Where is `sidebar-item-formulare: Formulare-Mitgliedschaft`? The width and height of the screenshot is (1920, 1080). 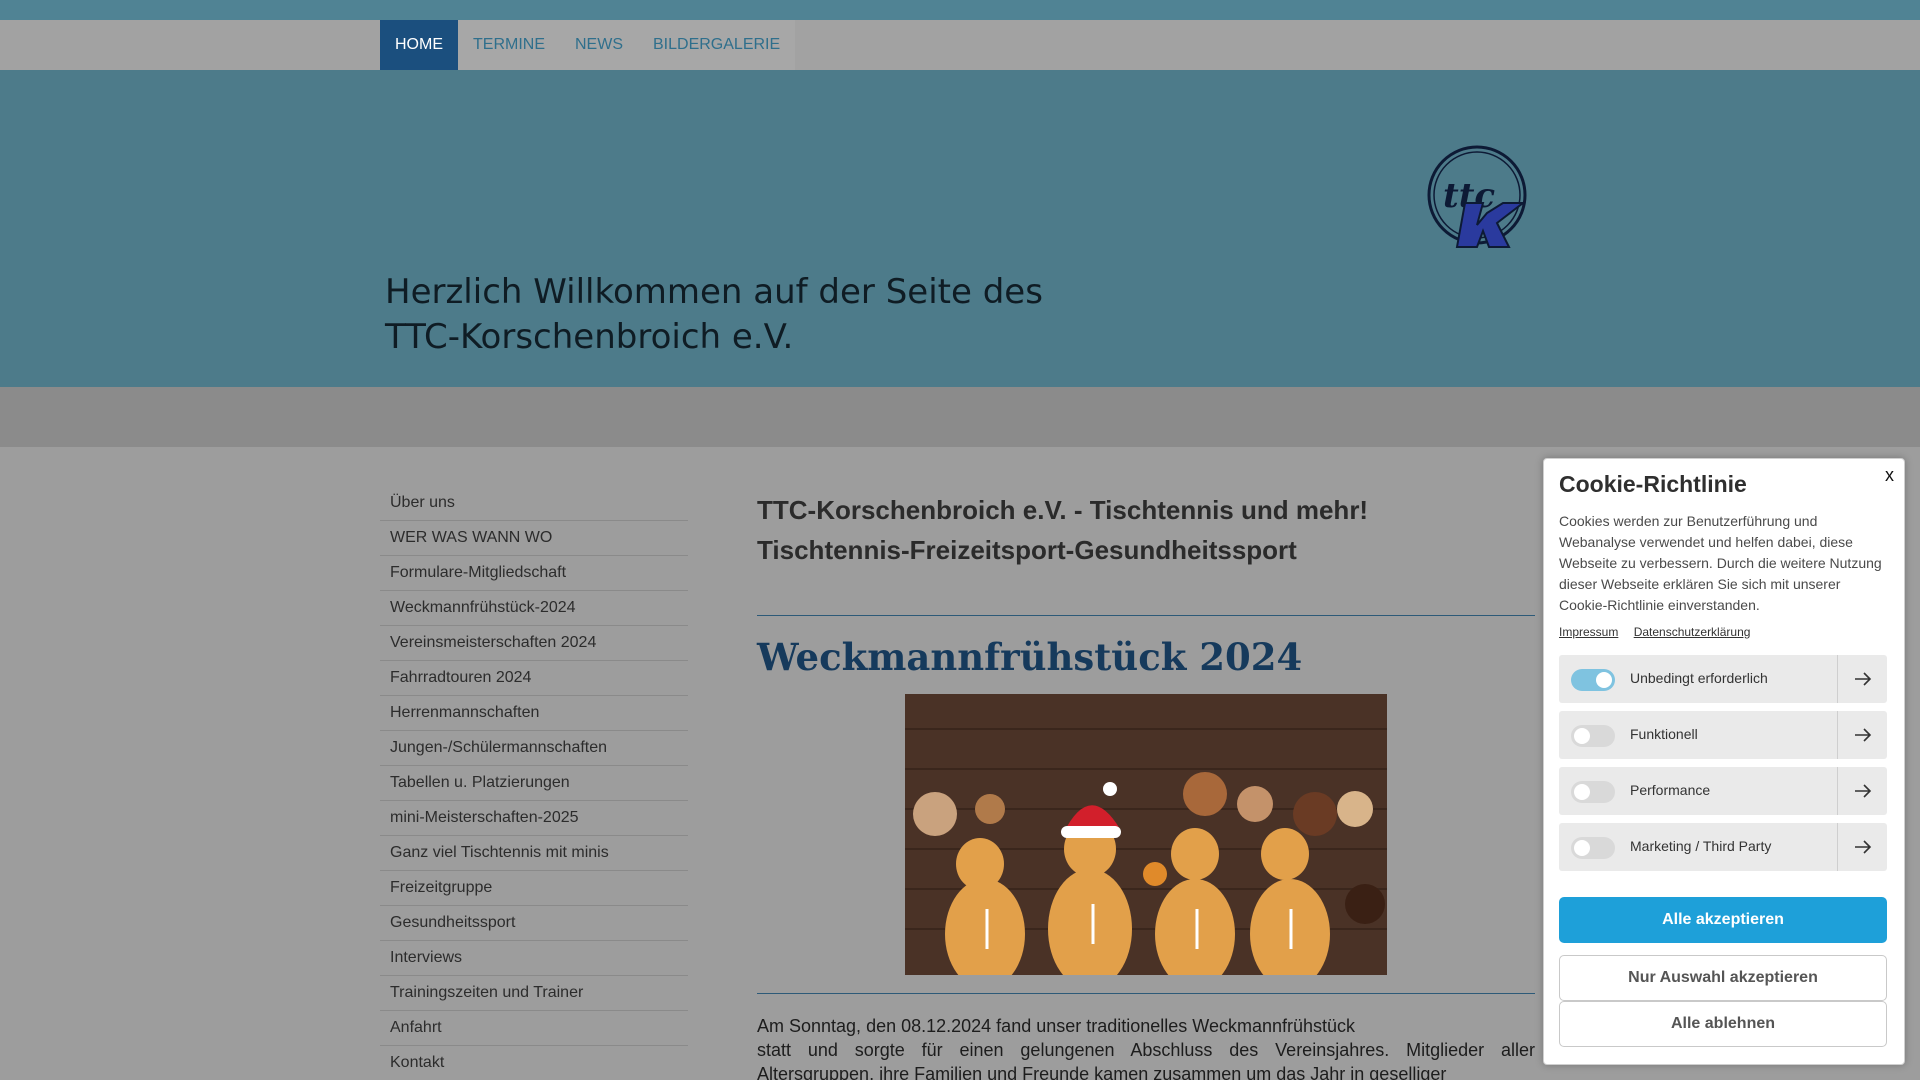
sidebar-item-formulare: Formulare-Mitgliedschaft is located at coordinates (534, 573).